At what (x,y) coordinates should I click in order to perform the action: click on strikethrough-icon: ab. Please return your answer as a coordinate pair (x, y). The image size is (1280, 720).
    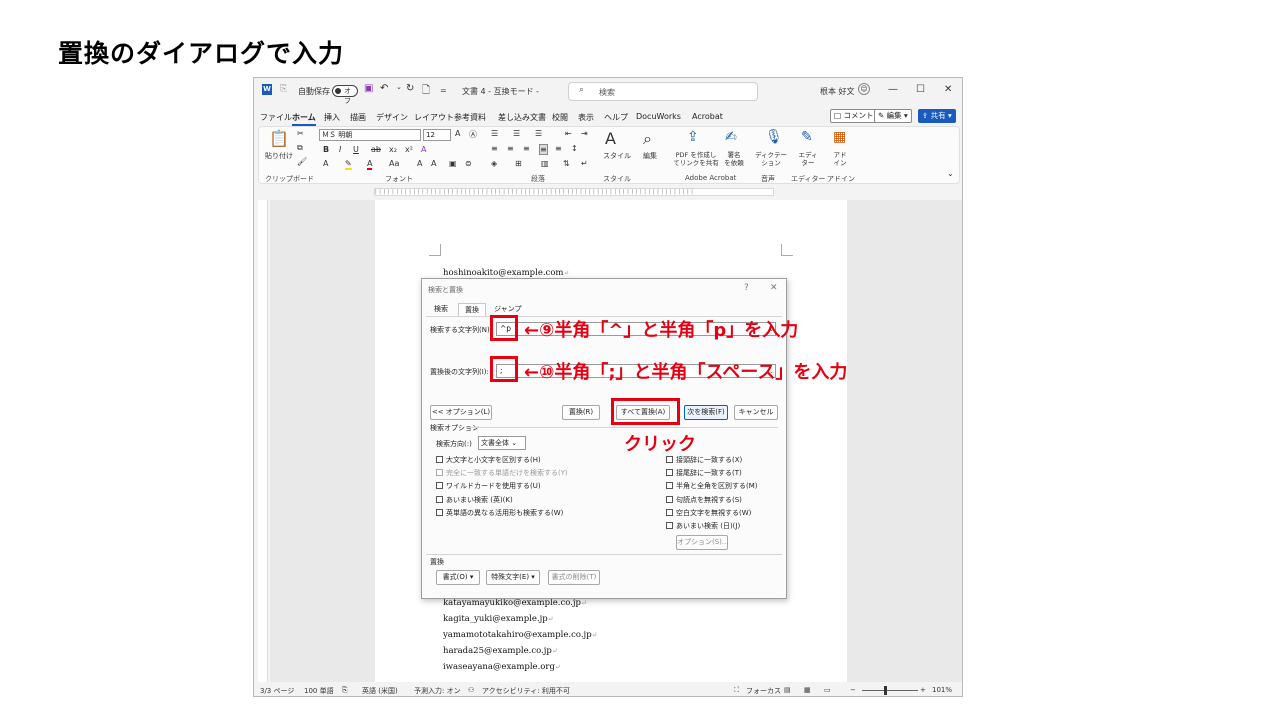
    Looking at the image, I should click on (376, 149).